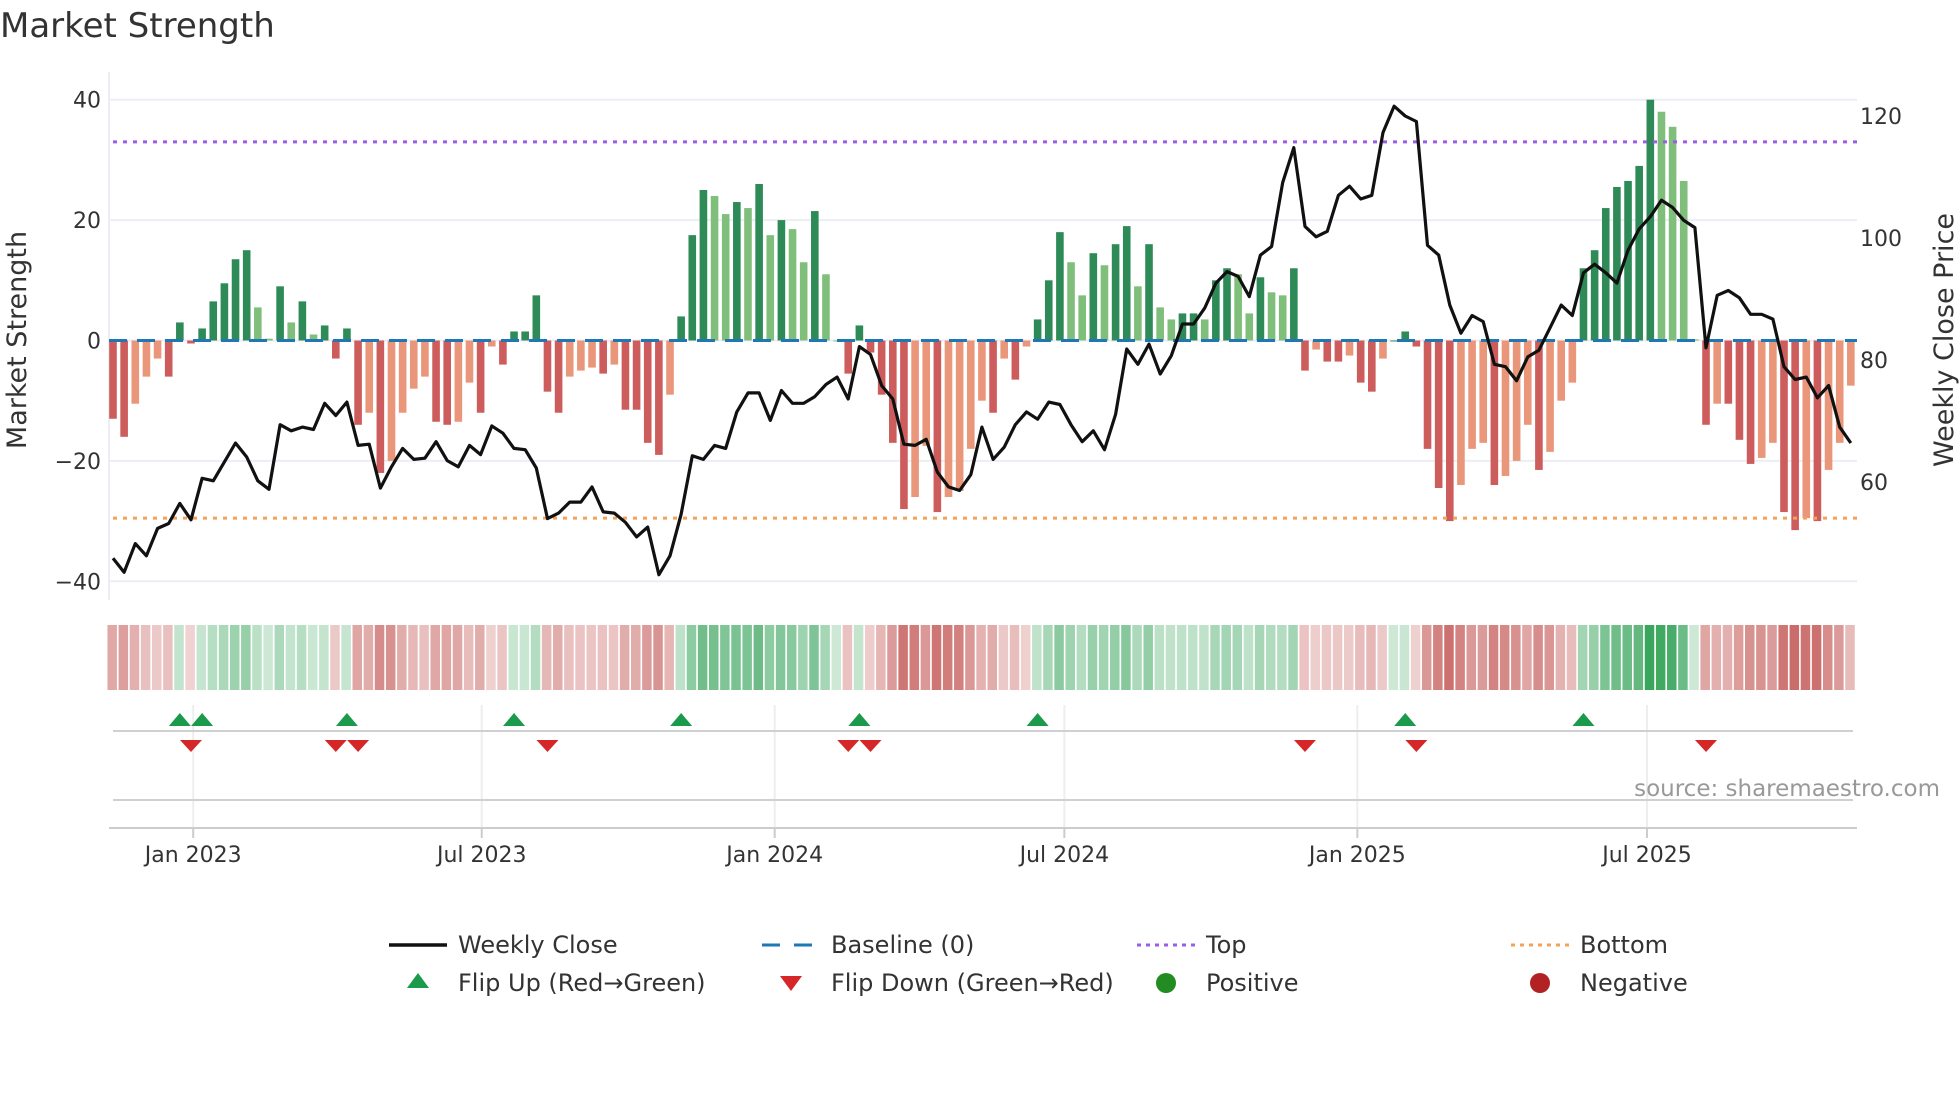 The width and height of the screenshot is (1960, 1102). I want to click on y2-axis-label: Weekly Close Price, so click(1944, 340).